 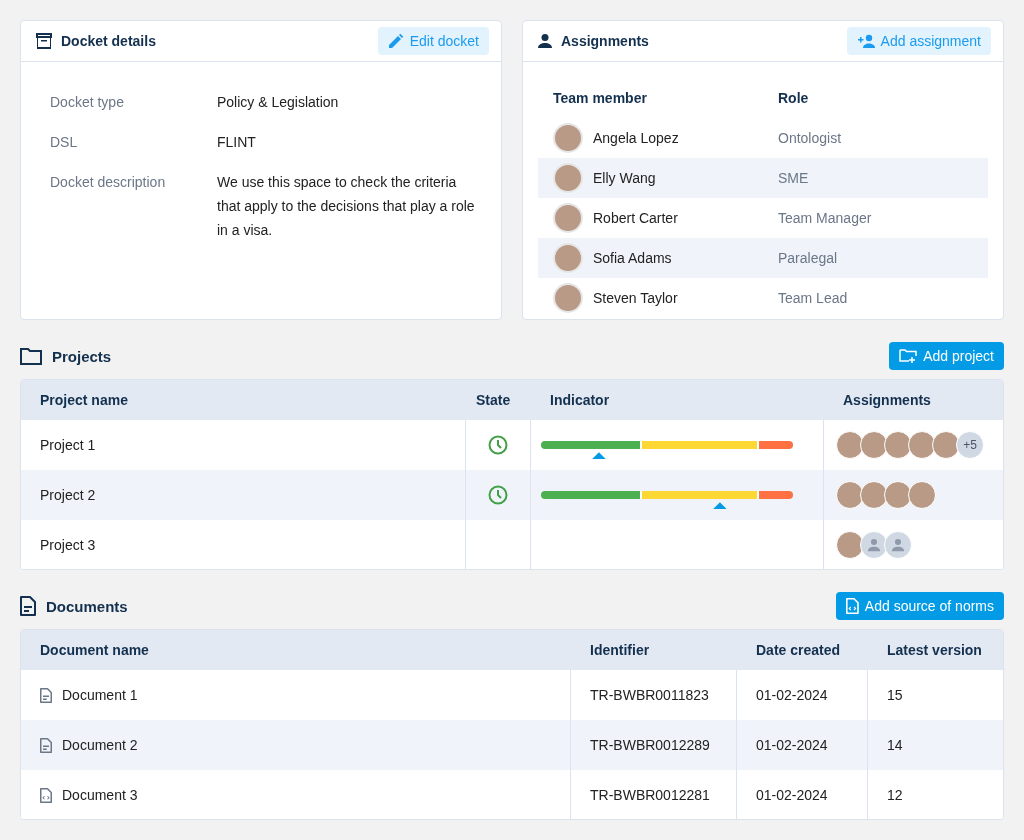 I want to click on column-header: Indicator, so click(x=580, y=400).